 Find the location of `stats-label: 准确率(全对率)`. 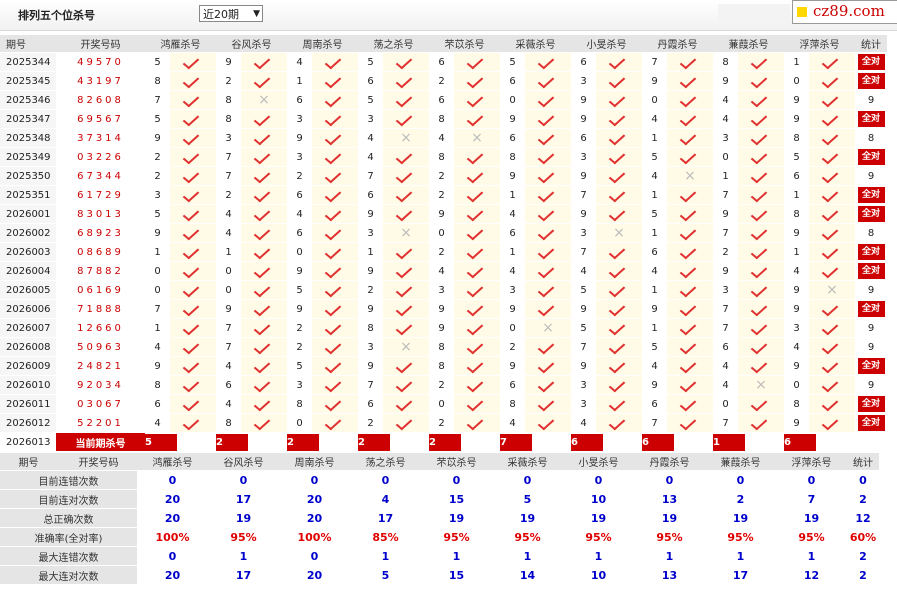

stats-label: 准确率(全对率) is located at coordinates (68, 537).